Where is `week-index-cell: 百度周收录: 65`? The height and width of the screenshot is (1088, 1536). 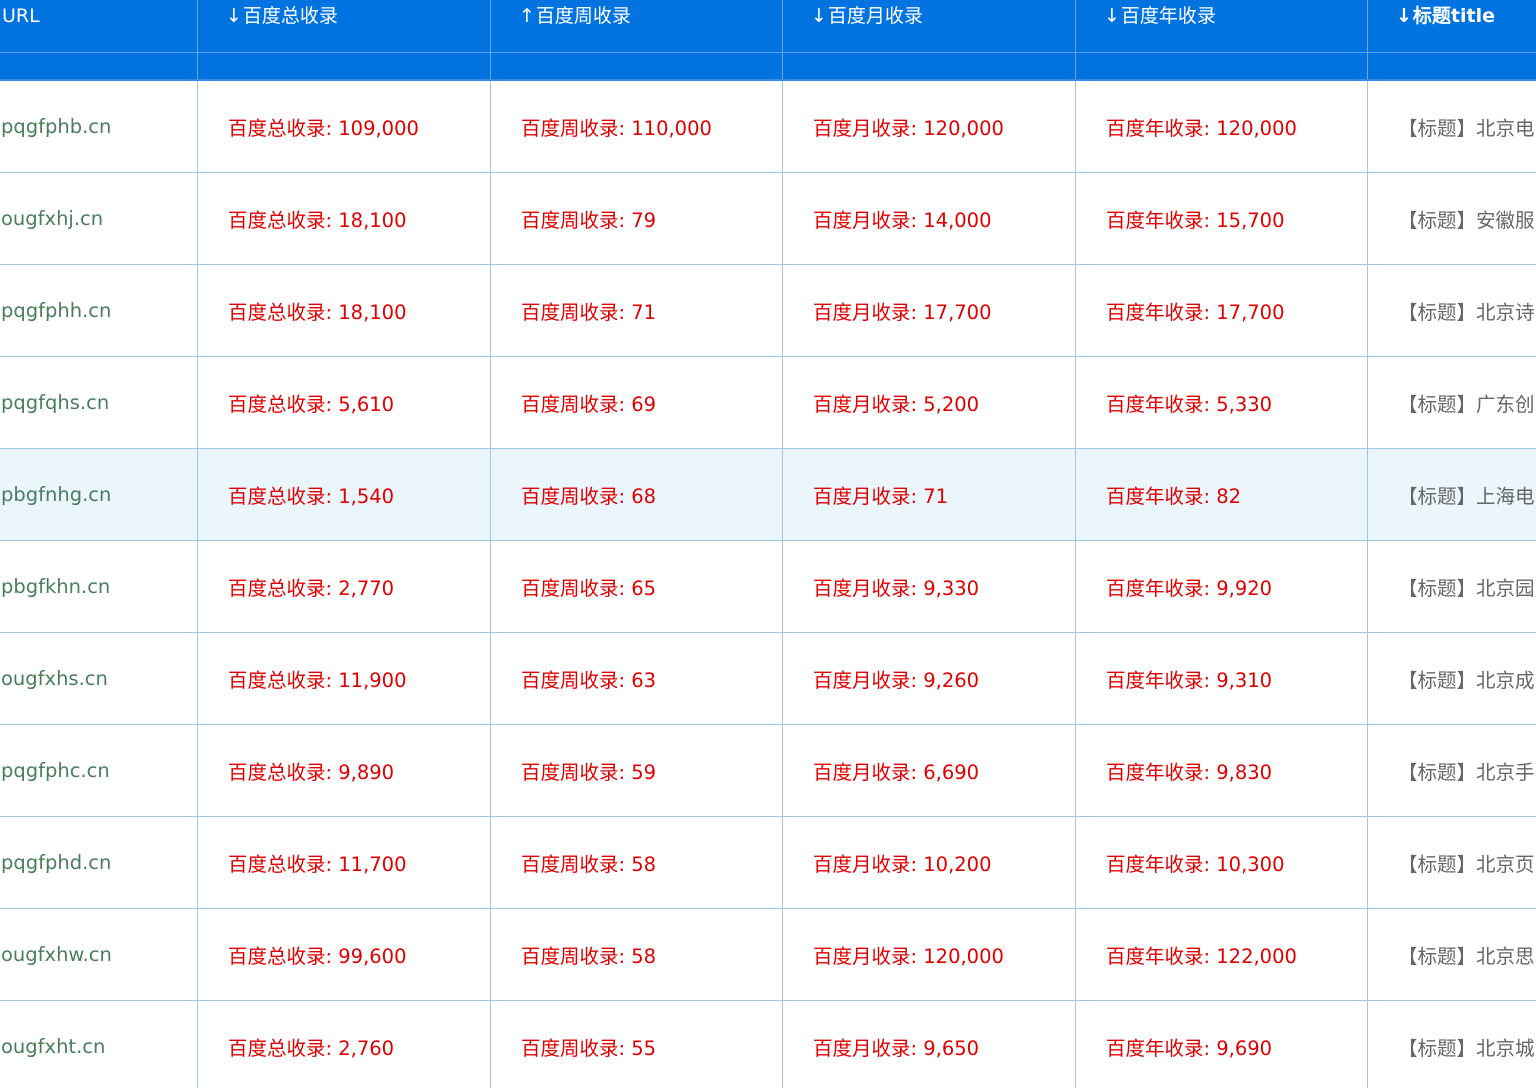 week-index-cell: 百度周收录: 65 is located at coordinates (636, 586).